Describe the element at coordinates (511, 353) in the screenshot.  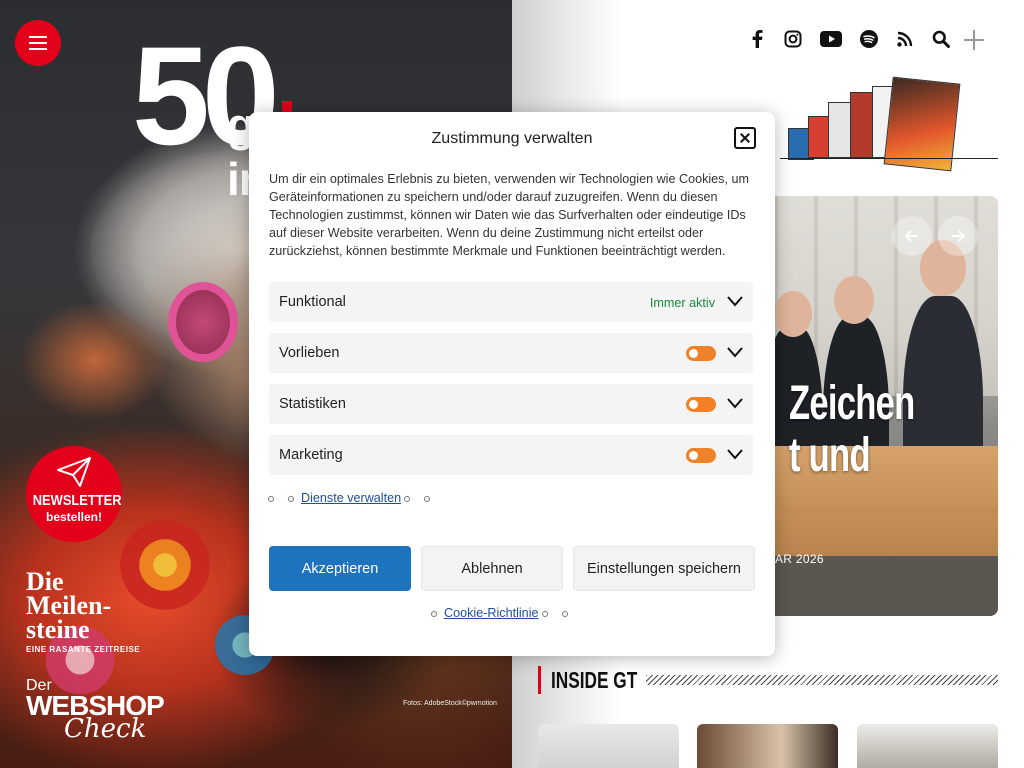
I see `consent-category-preferences: Vorlieben` at that location.